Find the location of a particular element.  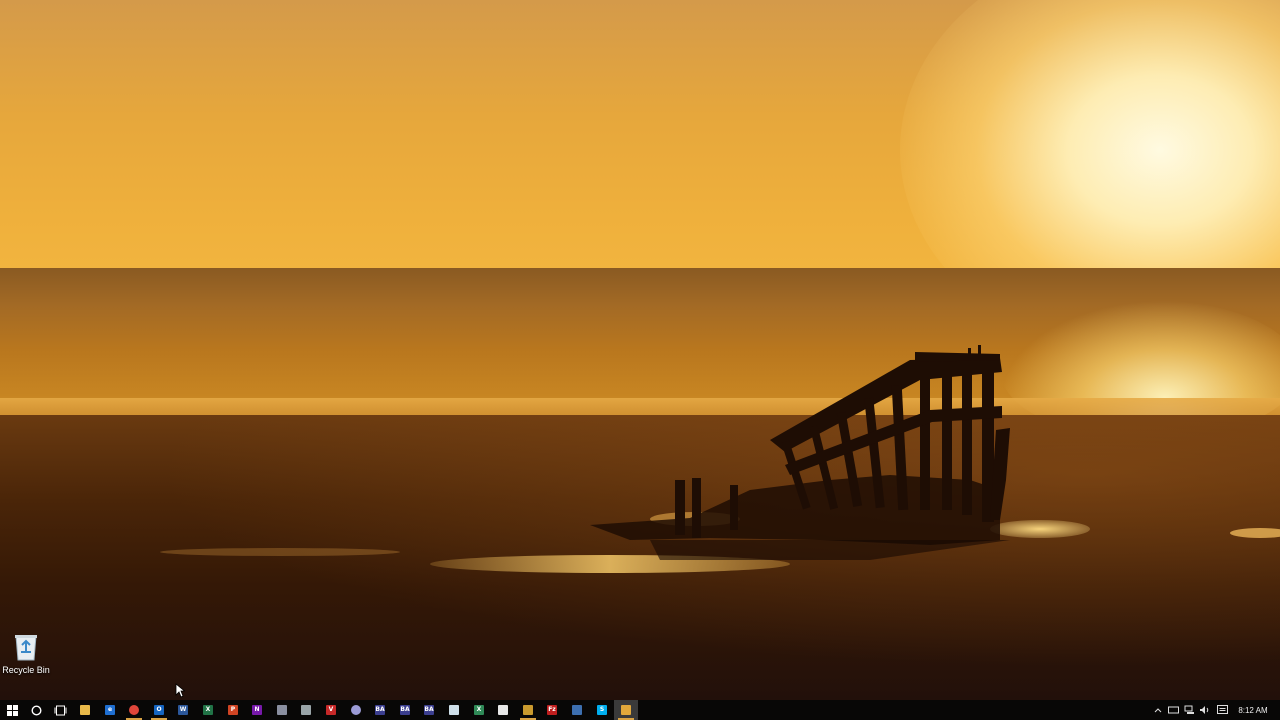

file-explorer-icon is located at coordinates (85, 710).